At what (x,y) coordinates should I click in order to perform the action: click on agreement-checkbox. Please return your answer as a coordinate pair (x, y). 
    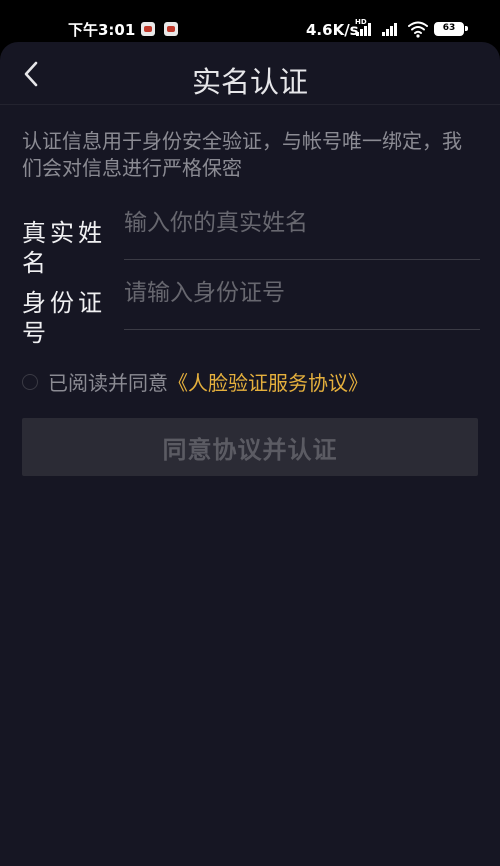
    Looking at the image, I should click on (30, 382).